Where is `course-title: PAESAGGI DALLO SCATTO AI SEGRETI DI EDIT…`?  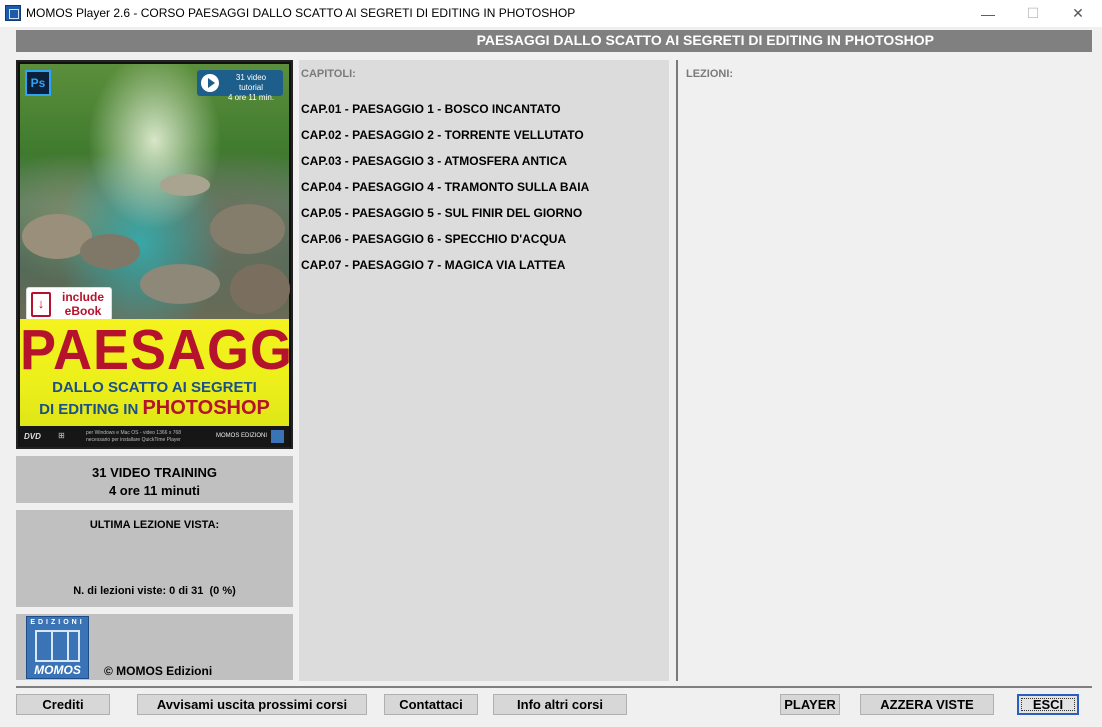 course-title: PAESAGGI DALLO SCATTO AI SEGRETI DI EDIT… is located at coordinates (705, 40).